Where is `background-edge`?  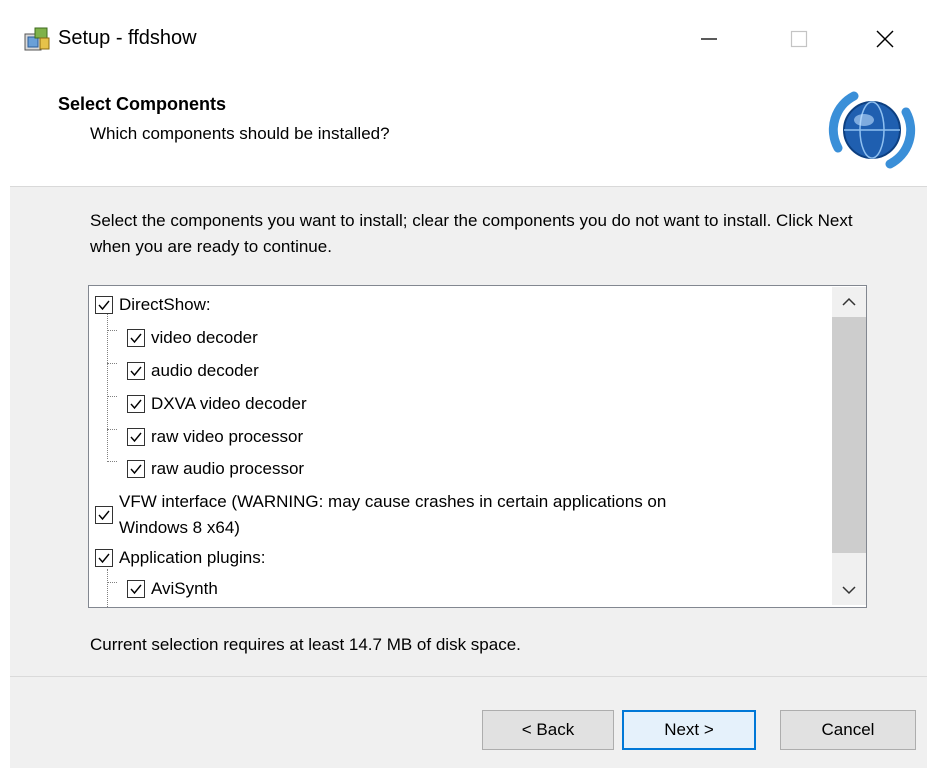
background-edge is located at coordinates (5, 384).